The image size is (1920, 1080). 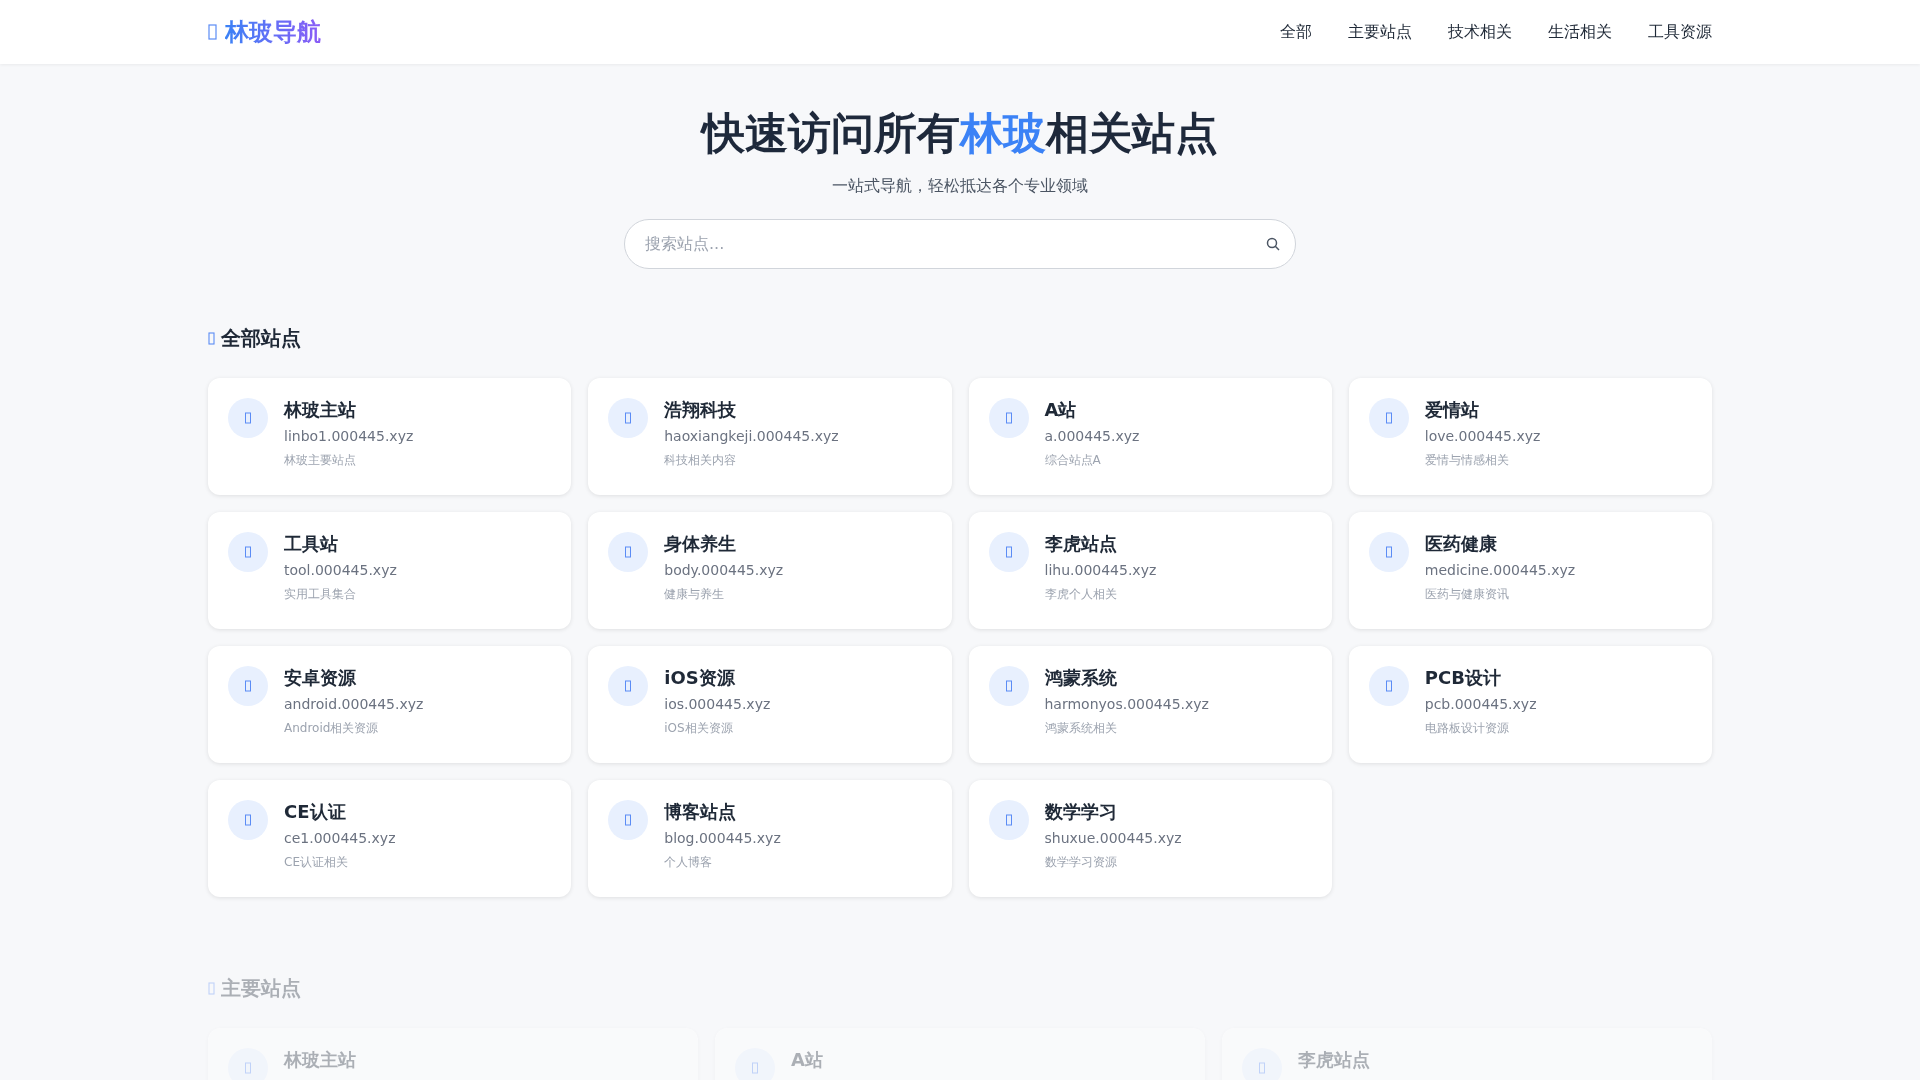 I want to click on site-description: 林玻主要站点, so click(x=320, y=460).